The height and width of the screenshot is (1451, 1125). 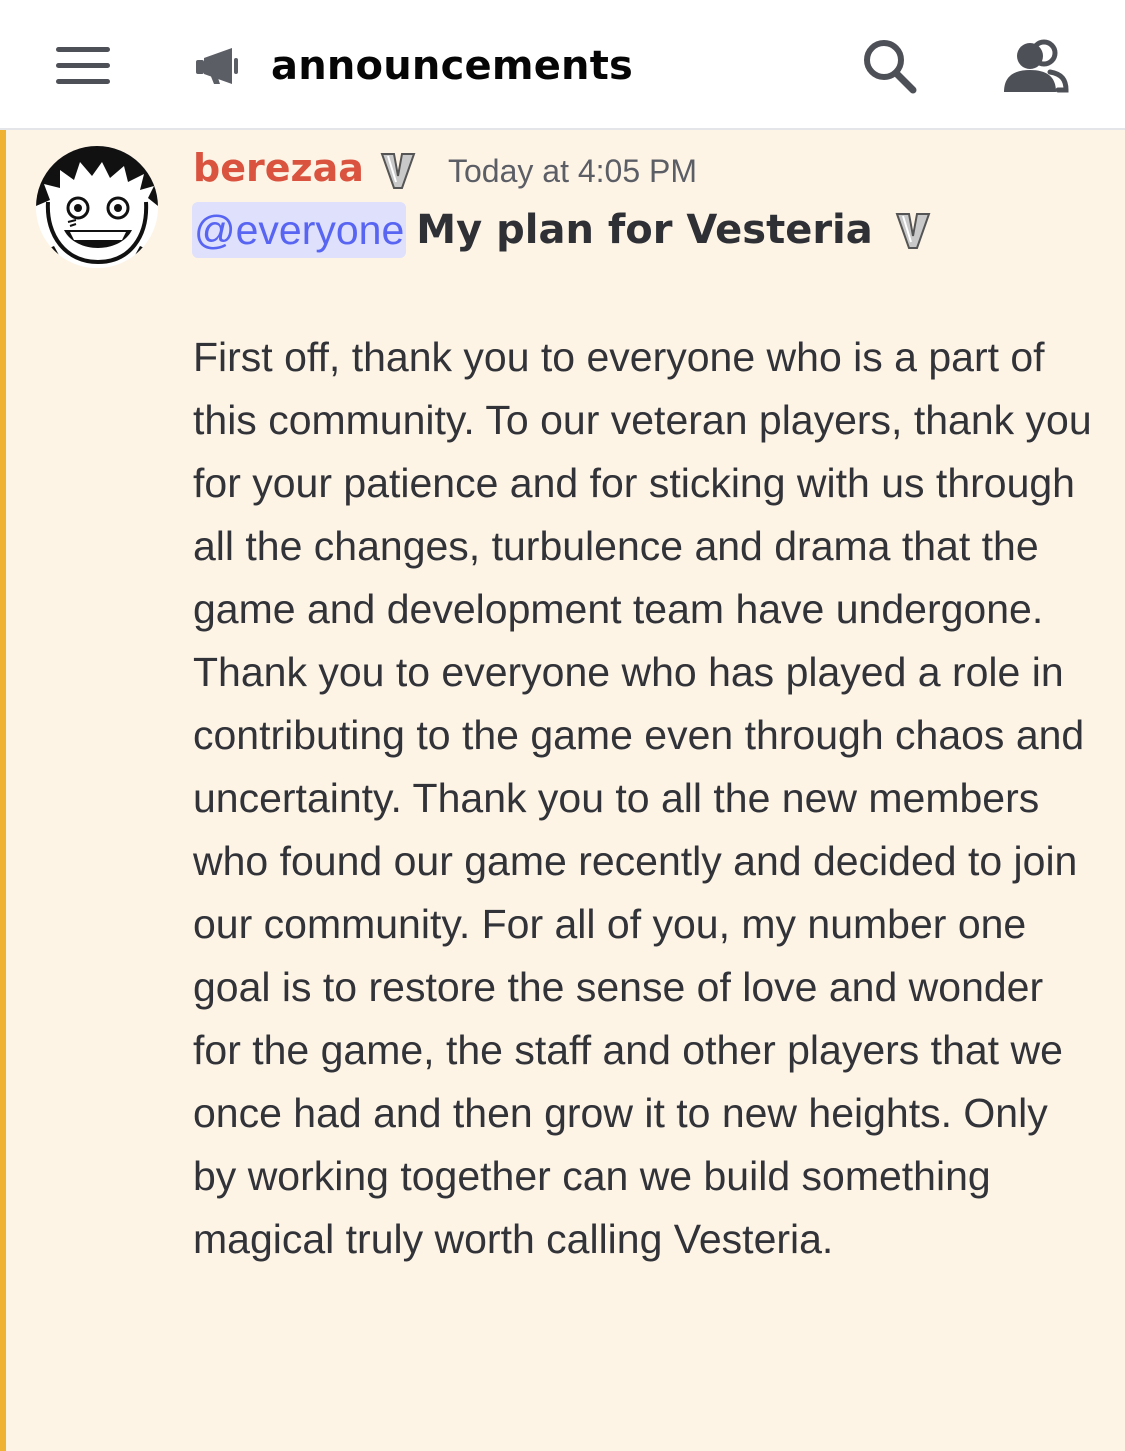 What do you see at coordinates (97, 207) in the screenshot?
I see `avatar` at bounding box center [97, 207].